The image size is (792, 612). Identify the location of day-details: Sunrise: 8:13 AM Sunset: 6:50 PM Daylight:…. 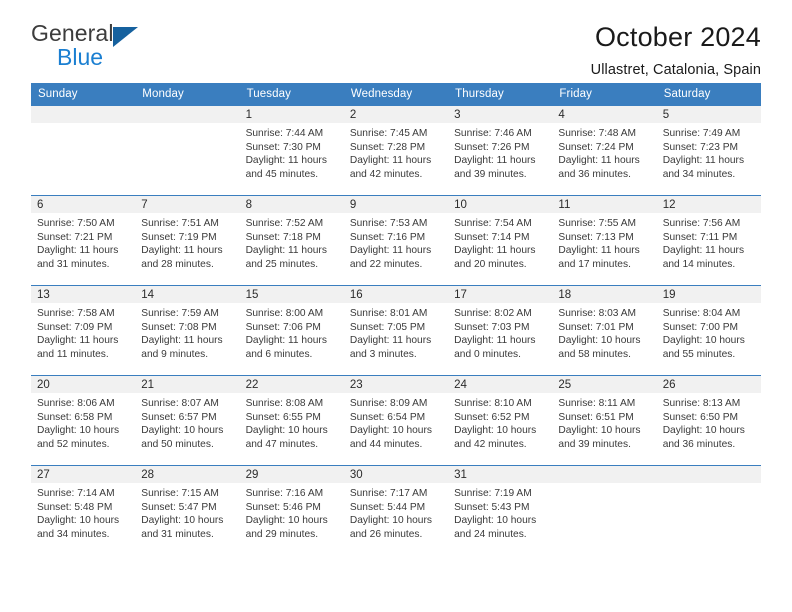
(709, 422).